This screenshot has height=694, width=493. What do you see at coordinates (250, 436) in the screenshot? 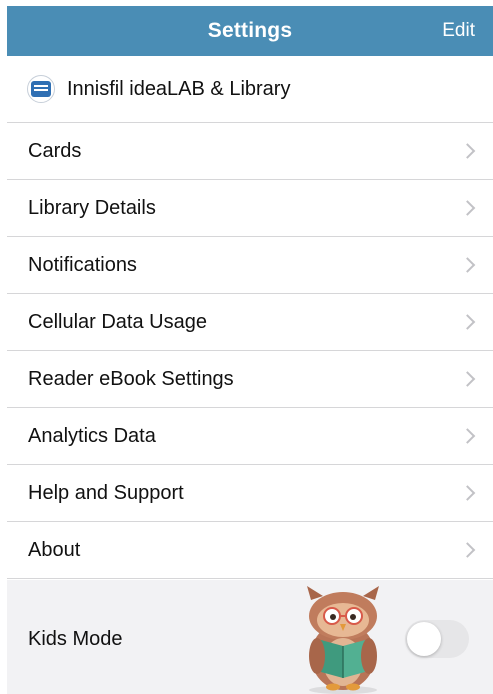
I see `settings-item-analytics-data: Analytics Data` at bounding box center [250, 436].